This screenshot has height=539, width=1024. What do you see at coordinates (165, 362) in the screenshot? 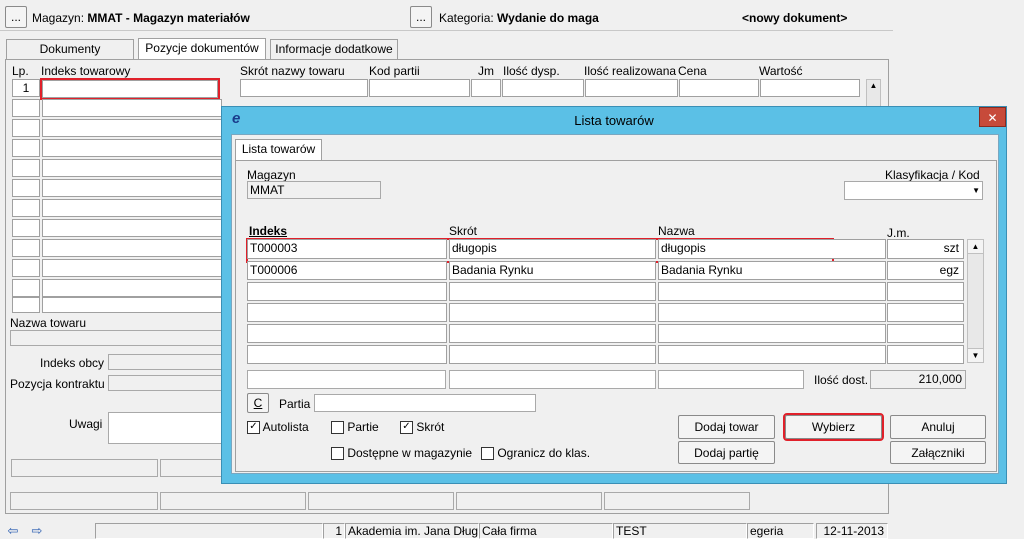
I see `indeks-obcy-field` at bounding box center [165, 362].